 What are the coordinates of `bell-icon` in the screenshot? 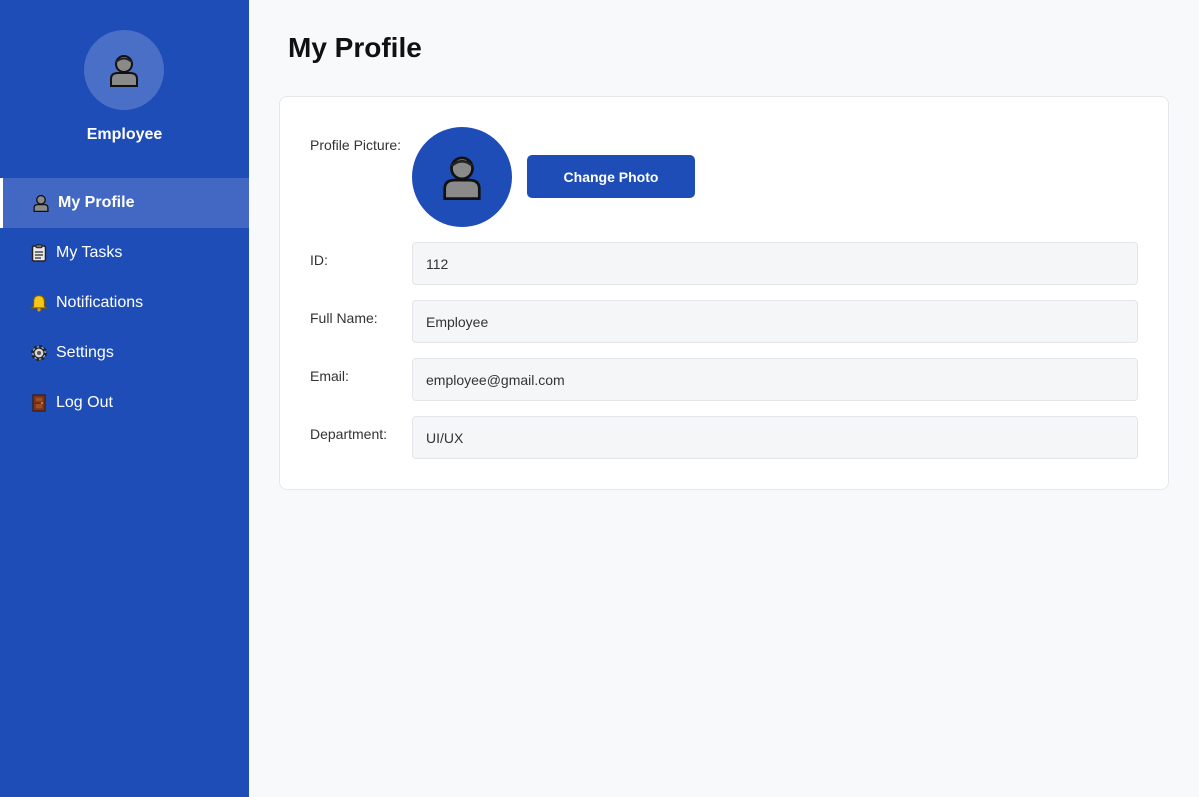 It's located at (39, 303).